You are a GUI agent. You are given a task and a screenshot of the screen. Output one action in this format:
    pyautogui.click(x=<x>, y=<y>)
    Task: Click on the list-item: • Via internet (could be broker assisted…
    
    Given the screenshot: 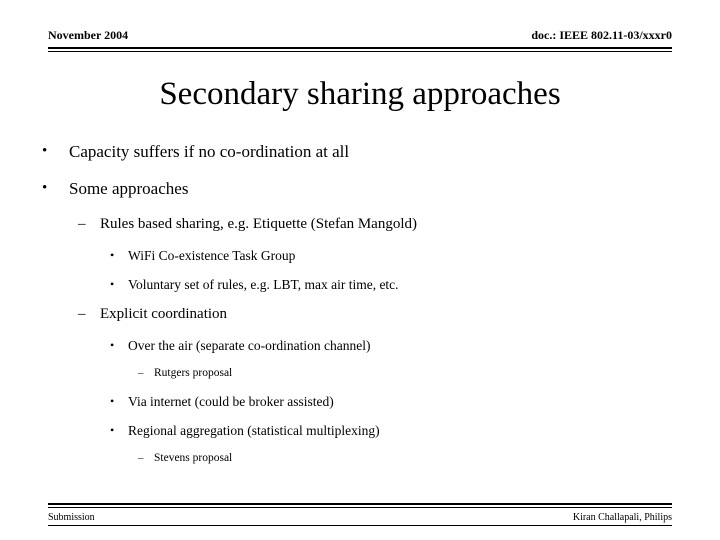 What is the action you would take?
    pyautogui.click(x=400, y=406)
    